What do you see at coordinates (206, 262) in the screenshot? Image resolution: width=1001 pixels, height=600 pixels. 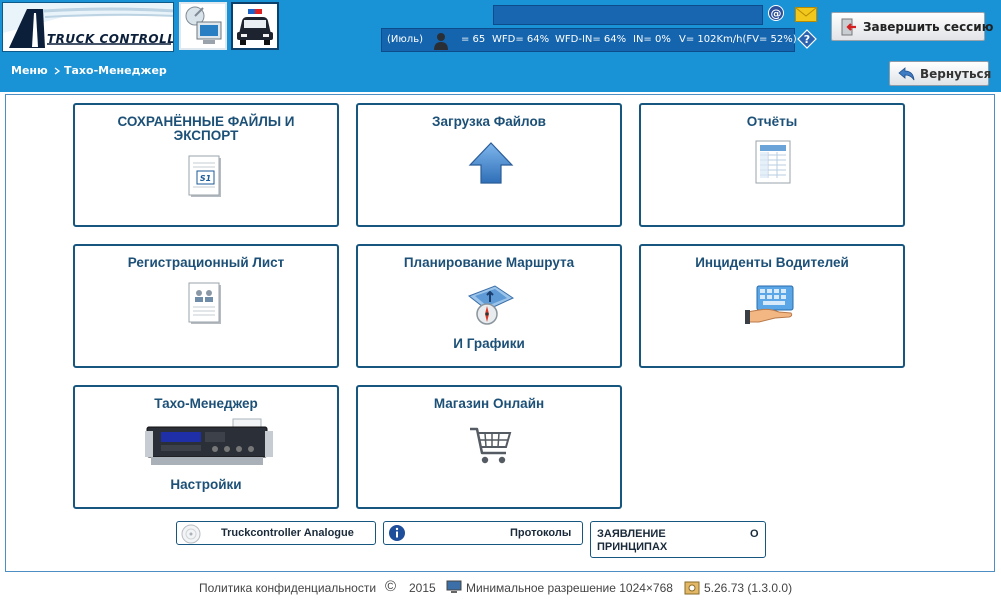 I see `tile-title: Регистрационный Лист` at bounding box center [206, 262].